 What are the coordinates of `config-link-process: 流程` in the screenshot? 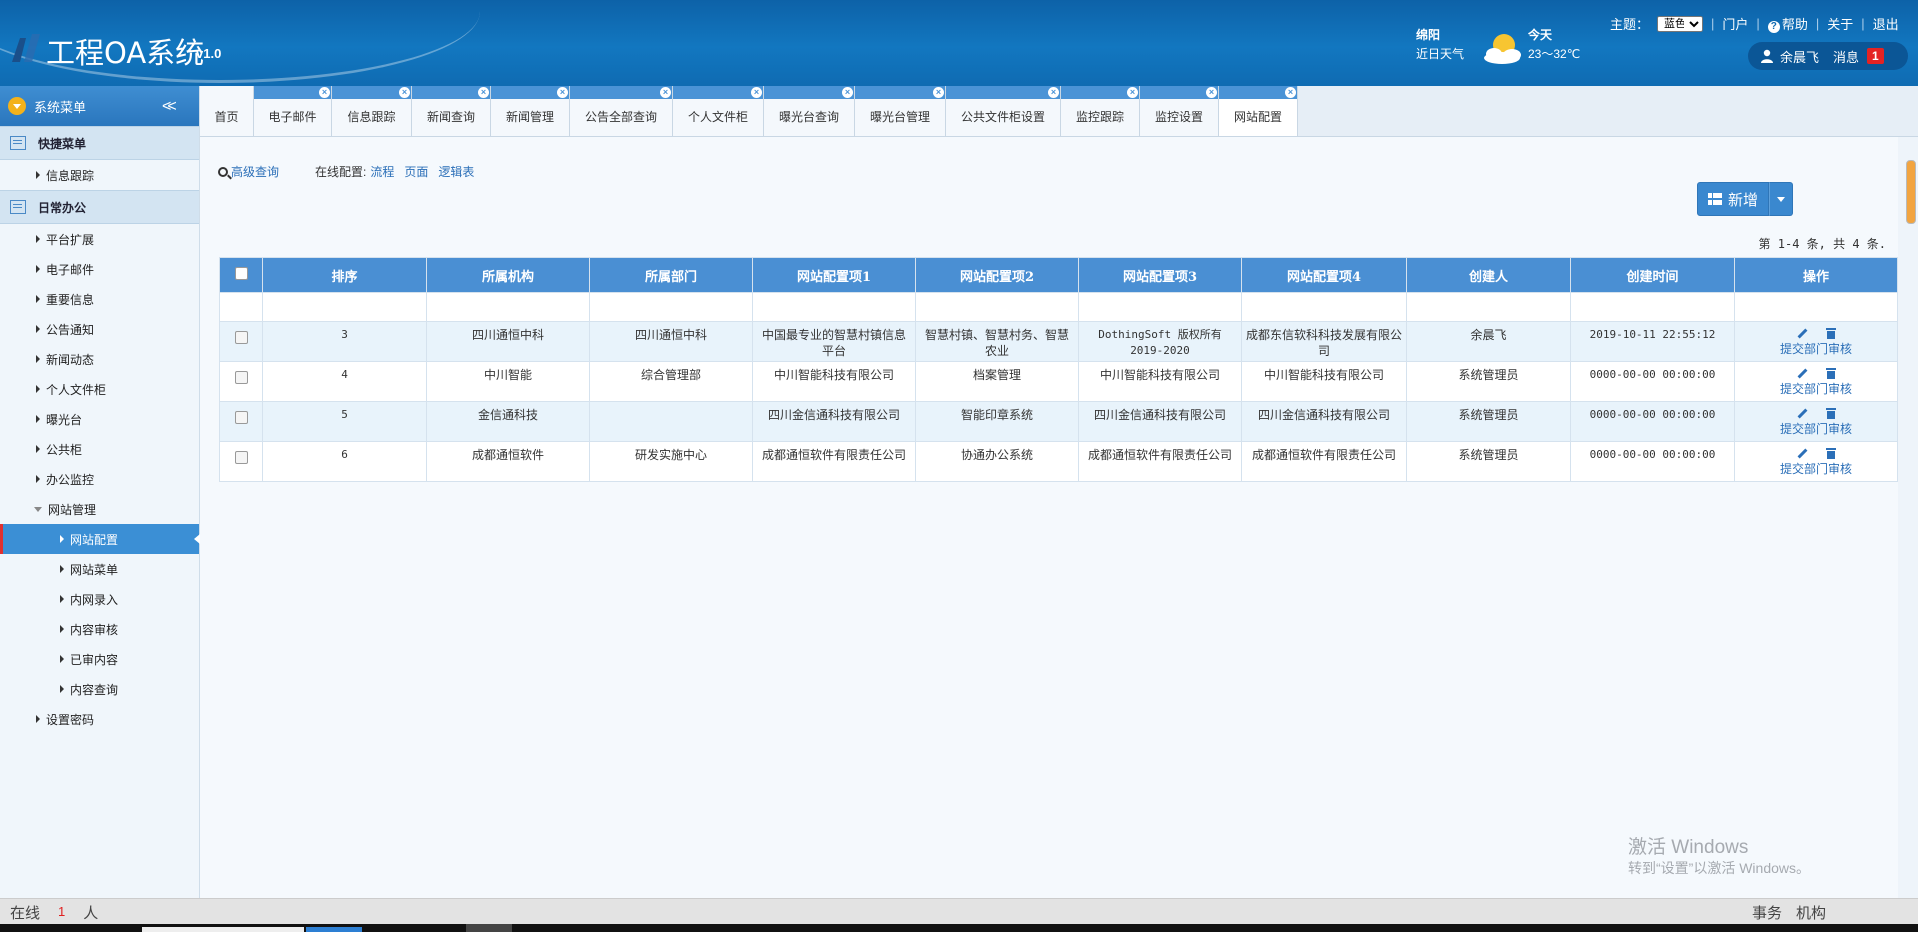 It's located at (382, 171).